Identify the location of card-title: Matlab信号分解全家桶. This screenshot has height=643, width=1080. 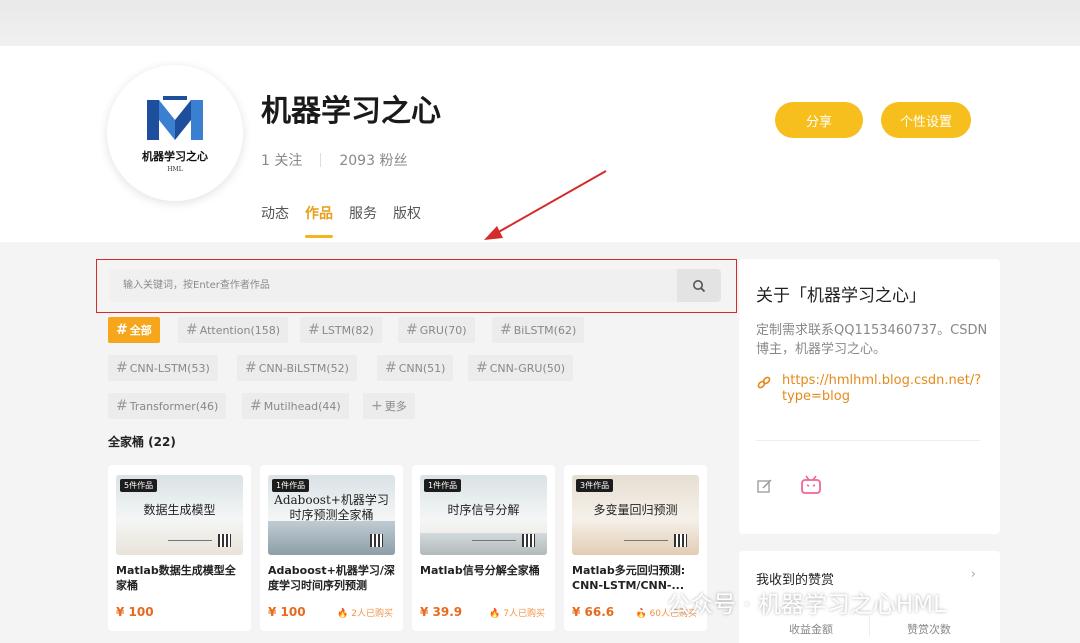
(480, 570).